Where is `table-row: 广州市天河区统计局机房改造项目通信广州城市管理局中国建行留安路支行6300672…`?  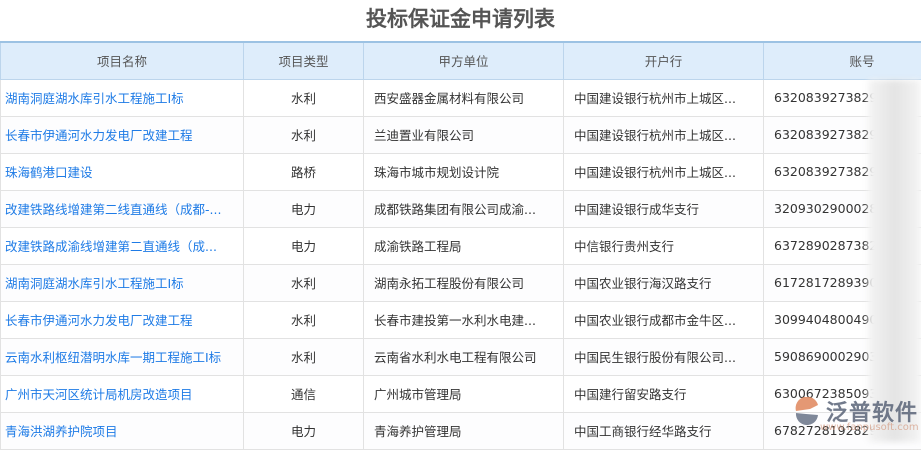 table-row: 广州市天河区统计局机房改造项目通信广州城市管理局中国建行留安路支行6300672… is located at coordinates (461, 393).